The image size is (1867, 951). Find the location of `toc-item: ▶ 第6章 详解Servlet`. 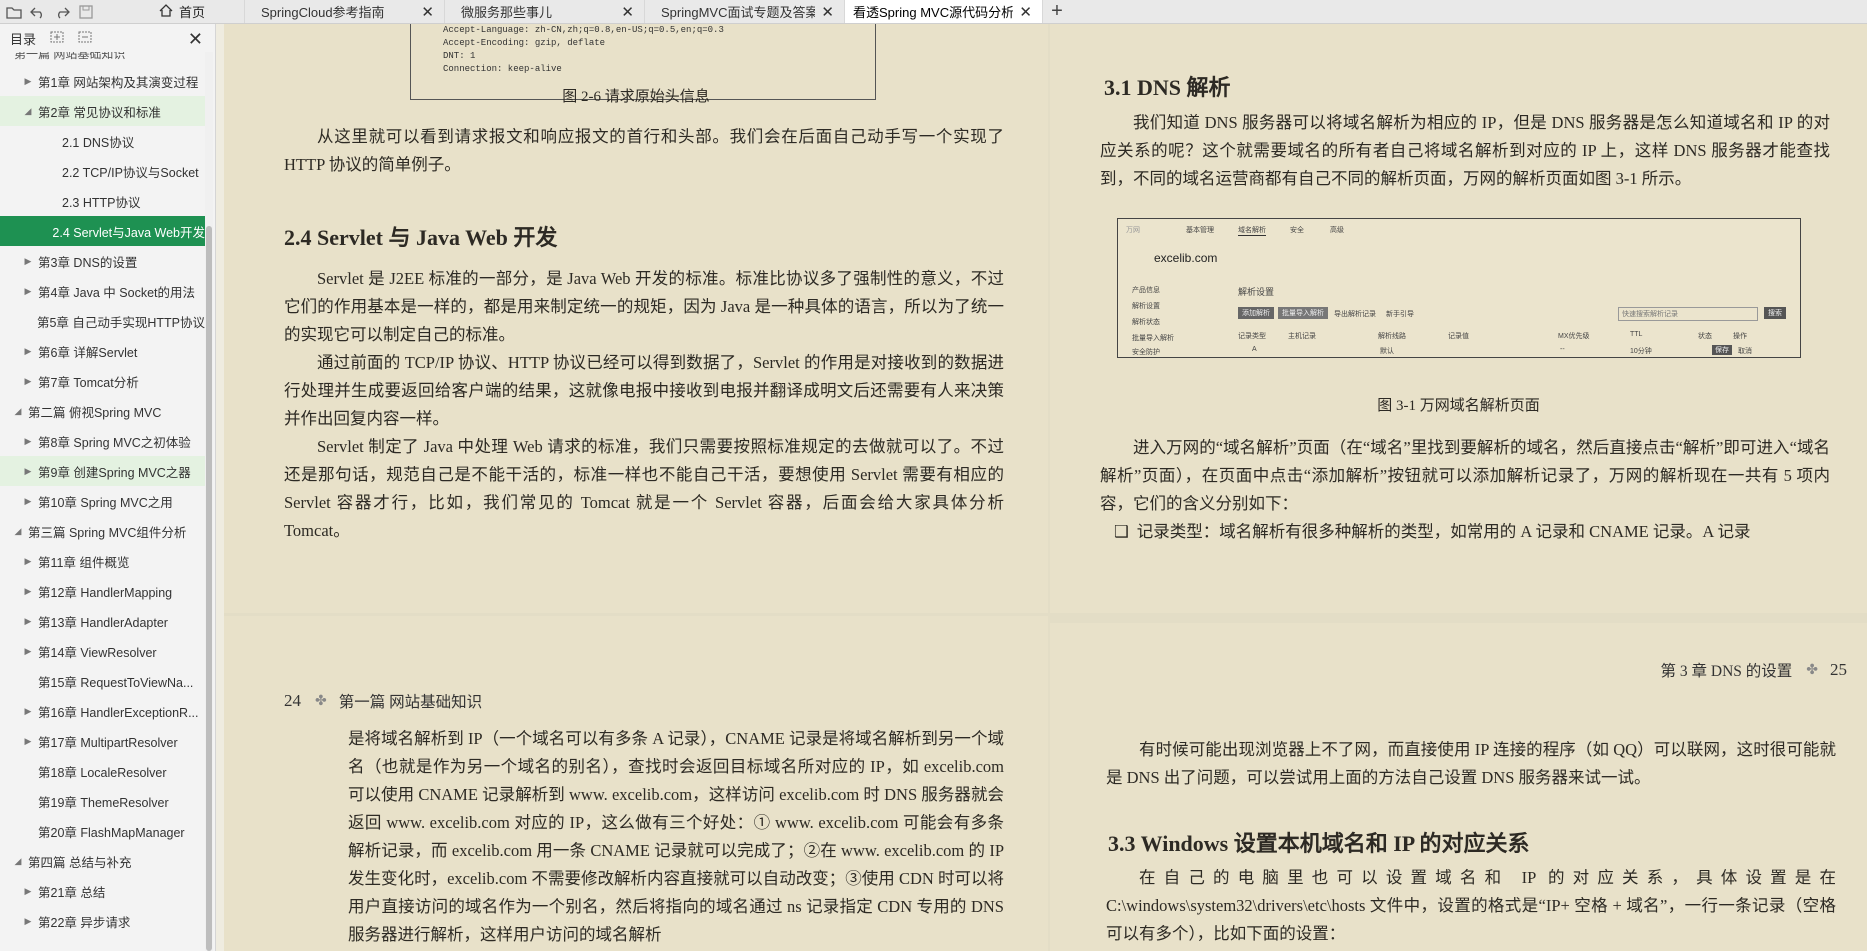

toc-item: ▶ 第6章 详解Servlet is located at coordinates (102, 351).